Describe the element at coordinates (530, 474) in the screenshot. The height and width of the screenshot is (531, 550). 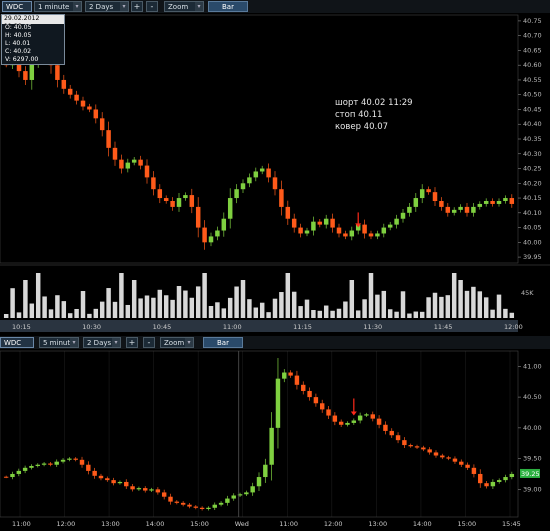
I see `last-price-label: 39.25` at that location.